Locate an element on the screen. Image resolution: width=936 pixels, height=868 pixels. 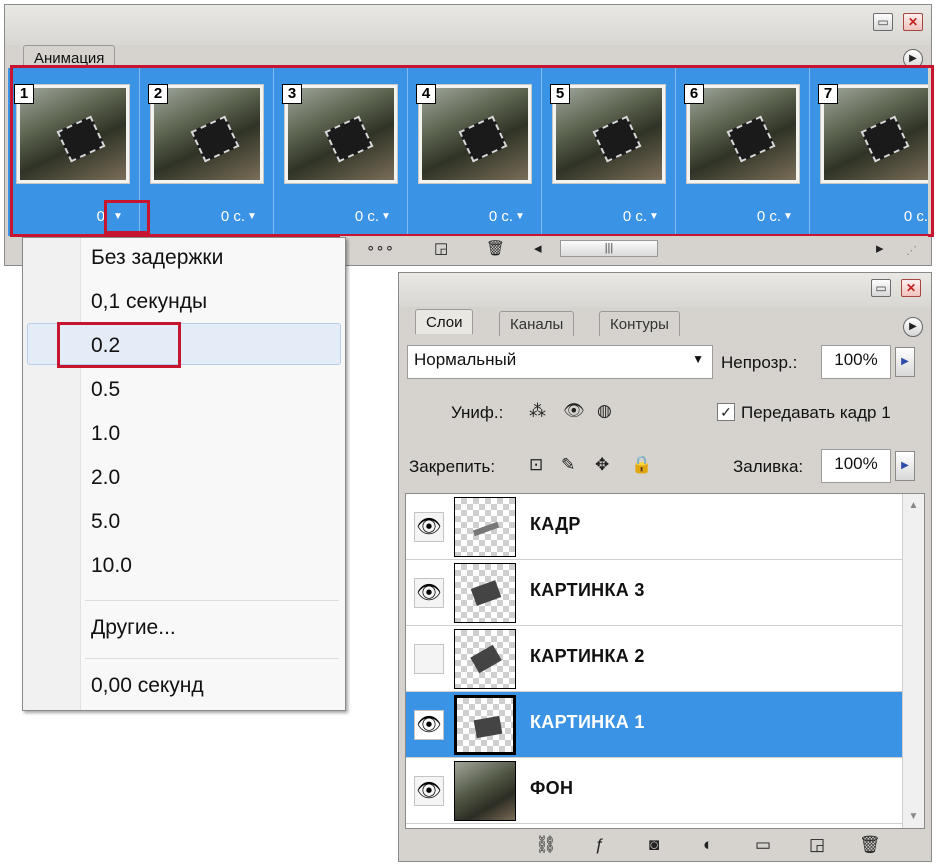
scroll-right-icon: ▸ is located at coordinates (880, 249).